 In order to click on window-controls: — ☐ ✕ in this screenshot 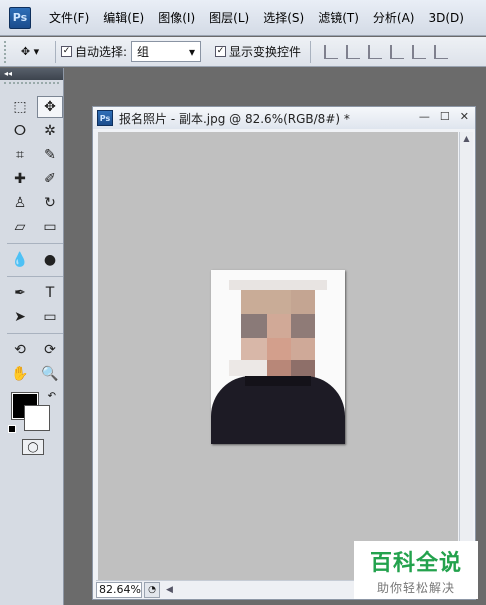, I will do `click(444, 116)`.